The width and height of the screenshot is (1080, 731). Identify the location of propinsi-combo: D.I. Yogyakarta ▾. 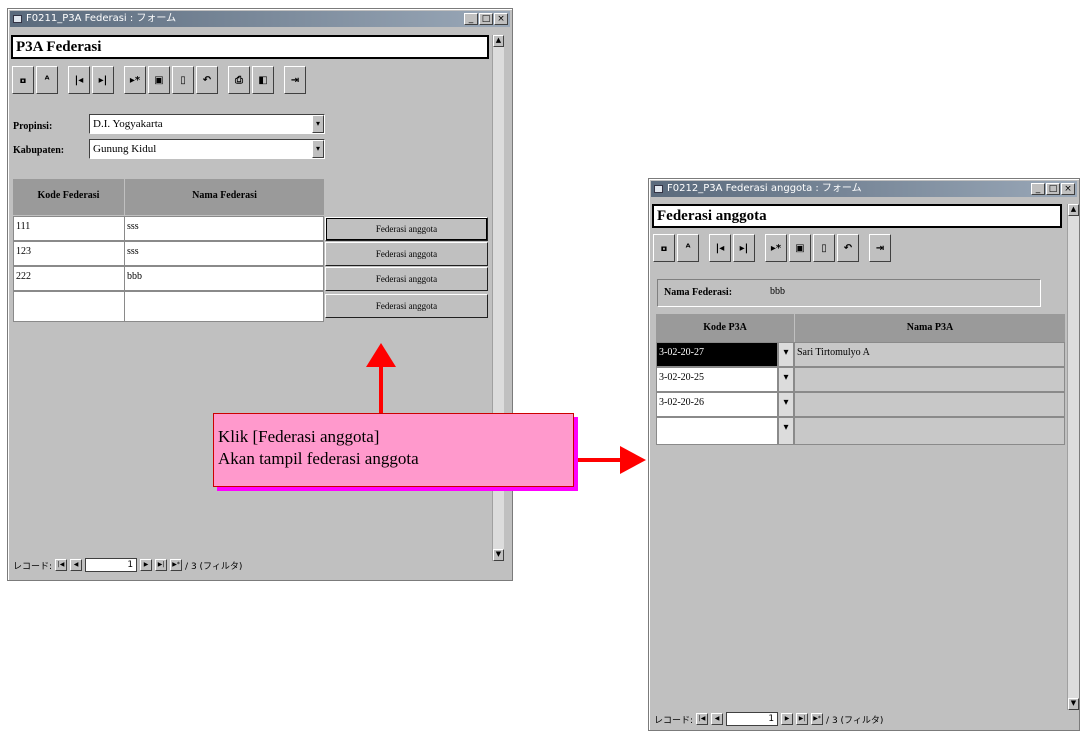
(207, 124).